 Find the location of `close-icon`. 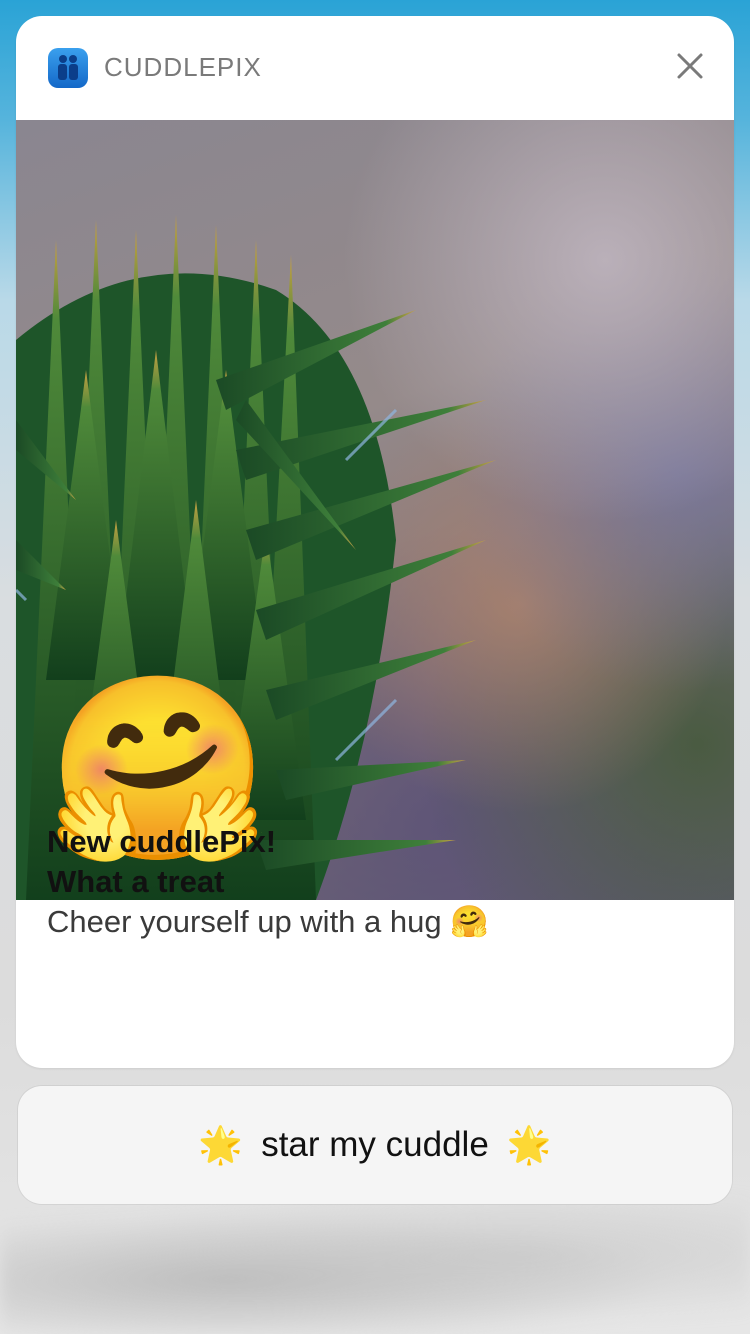

close-icon is located at coordinates (690, 66).